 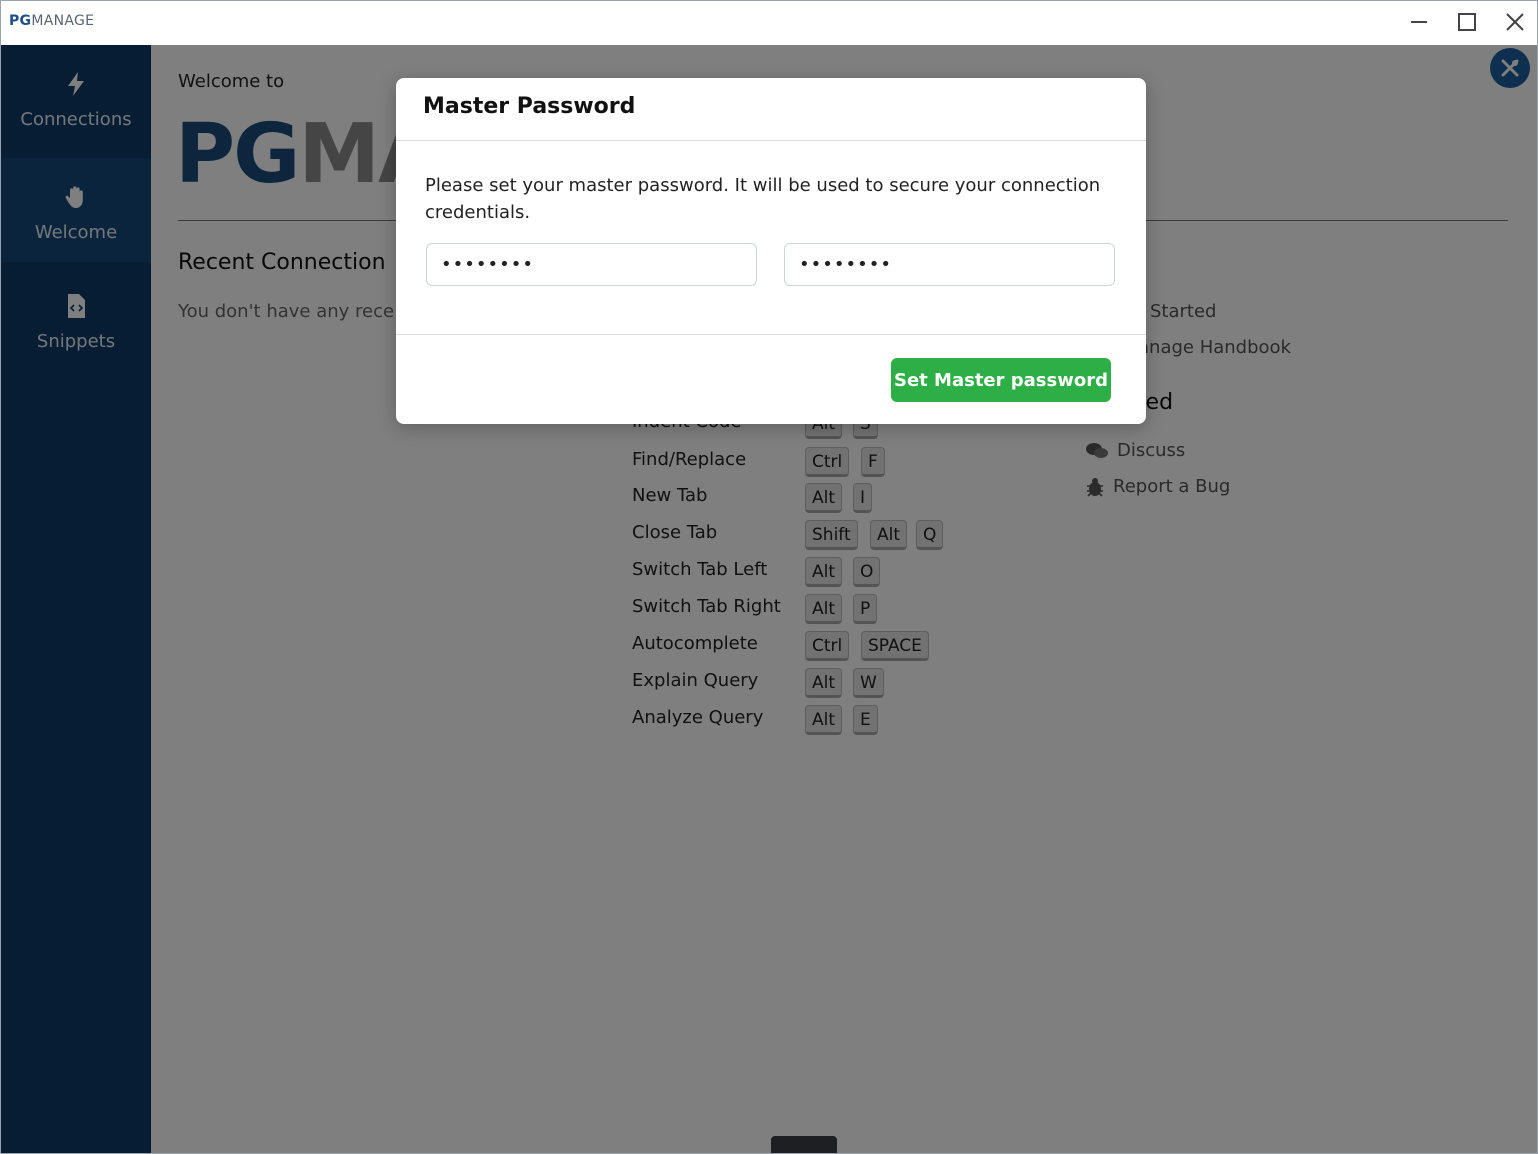 I want to click on app-logo-pg: PG, so click(x=20, y=21).